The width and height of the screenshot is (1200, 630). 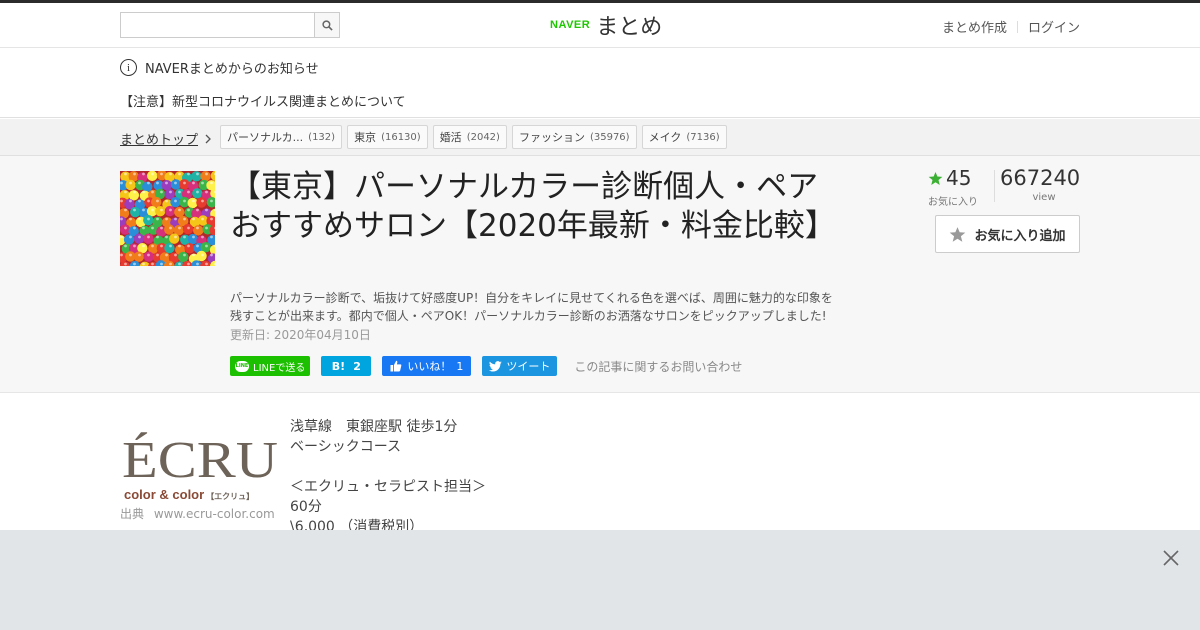 I want to click on view-count: 667240, so click(x=1040, y=178).